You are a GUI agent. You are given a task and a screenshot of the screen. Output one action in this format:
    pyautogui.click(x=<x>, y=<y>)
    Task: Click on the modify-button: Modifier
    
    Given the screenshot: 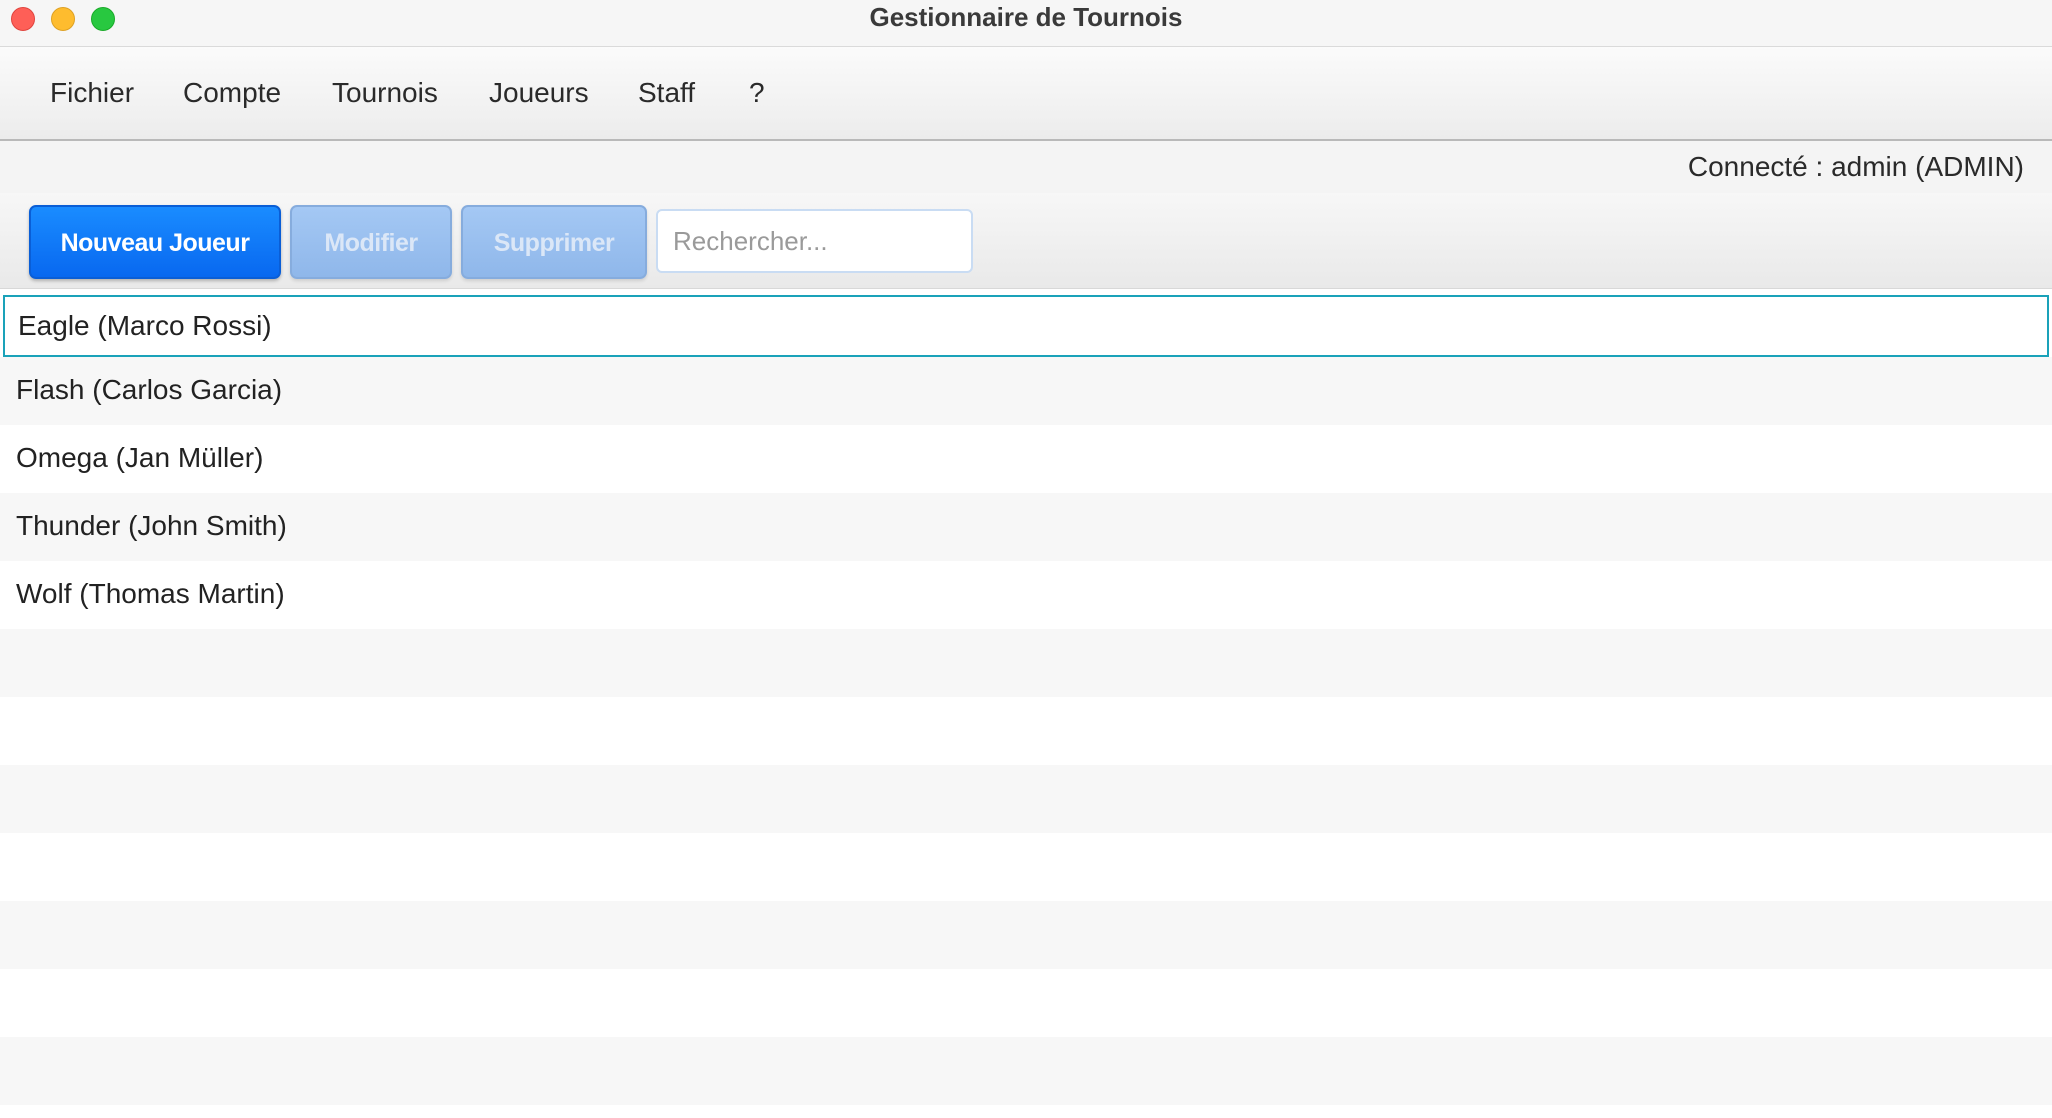 What is the action you would take?
    pyautogui.click(x=371, y=242)
    